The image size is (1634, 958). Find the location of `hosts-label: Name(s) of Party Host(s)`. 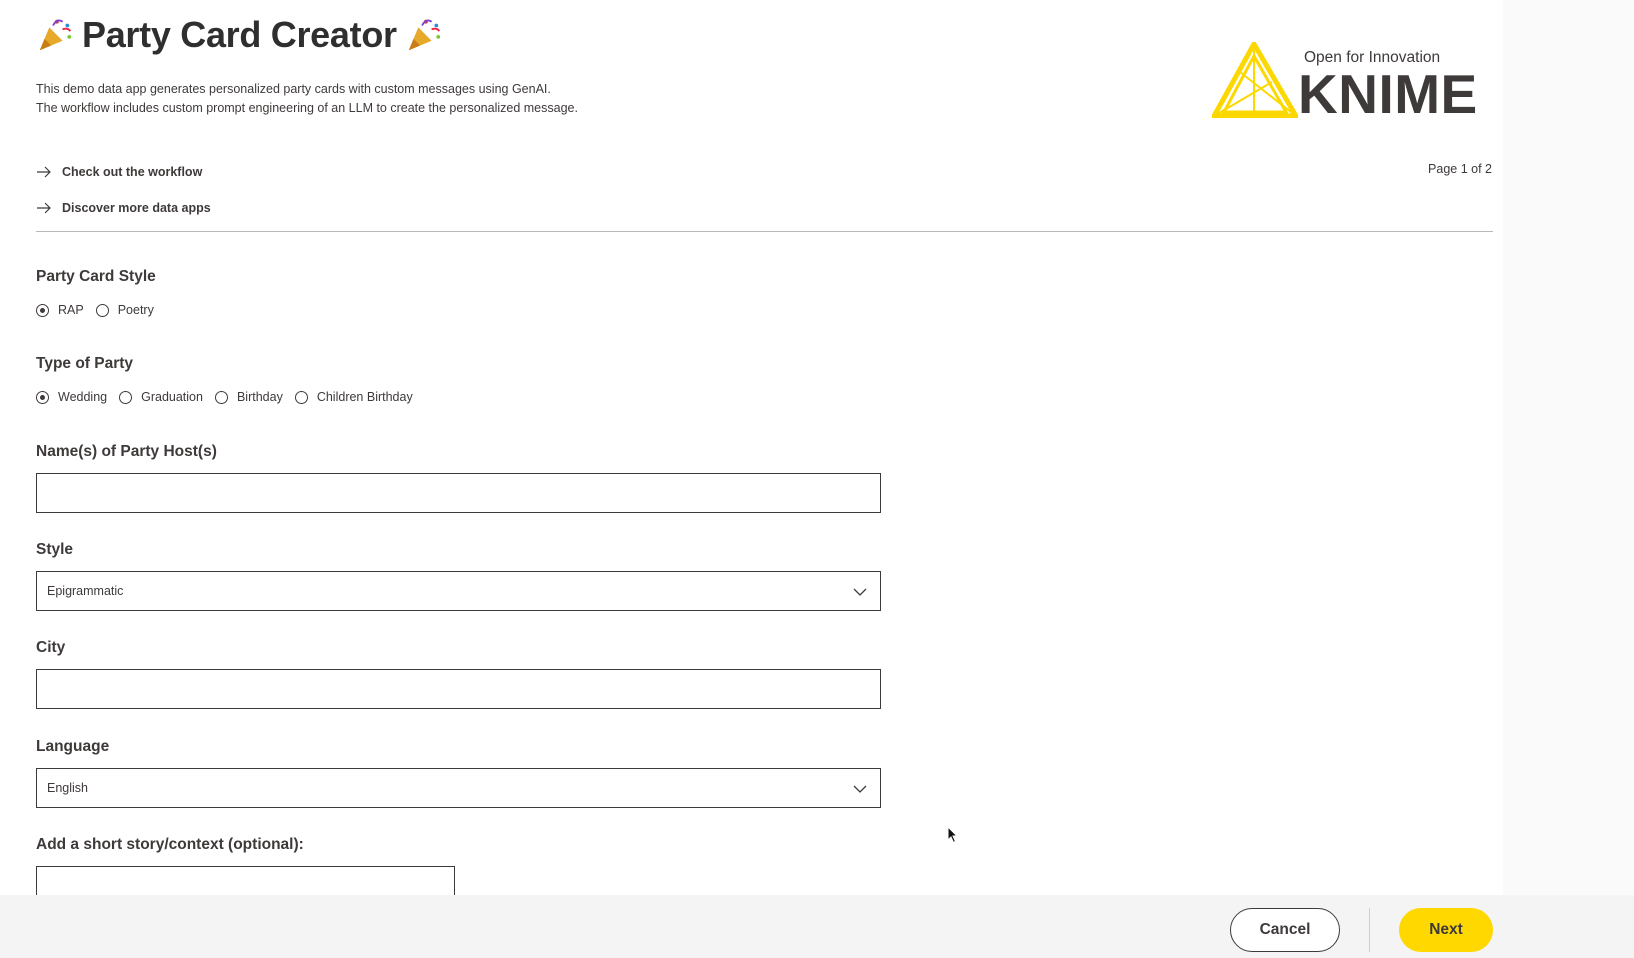

hosts-label: Name(s) of Party Host(s) is located at coordinates (126, 451).